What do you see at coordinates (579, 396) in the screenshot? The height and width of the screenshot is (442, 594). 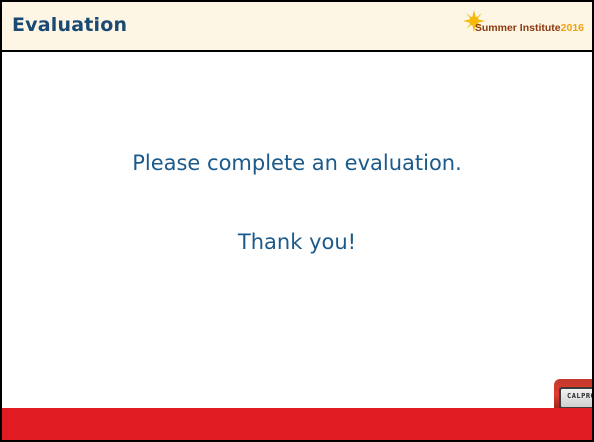 I see `calpro-logo-text: CALPRO` at bounding box center [579, 396].